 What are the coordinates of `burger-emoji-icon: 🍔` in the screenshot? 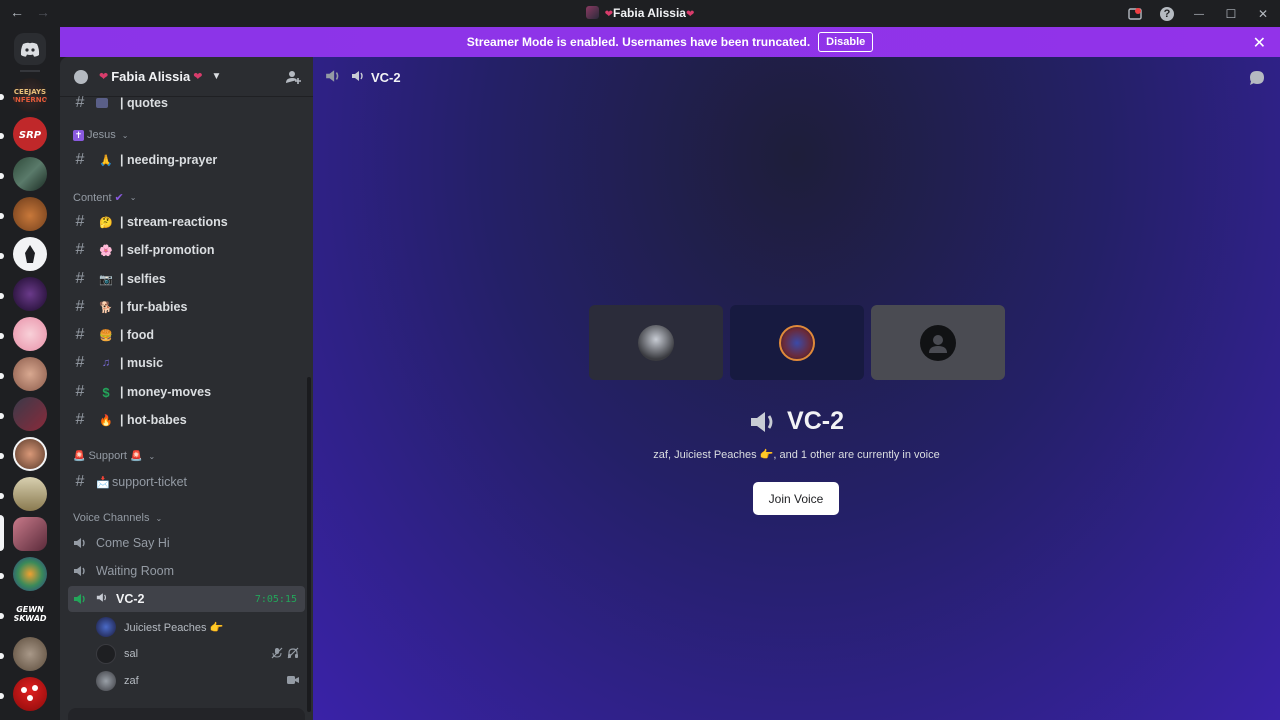 It's located at (106, 335).